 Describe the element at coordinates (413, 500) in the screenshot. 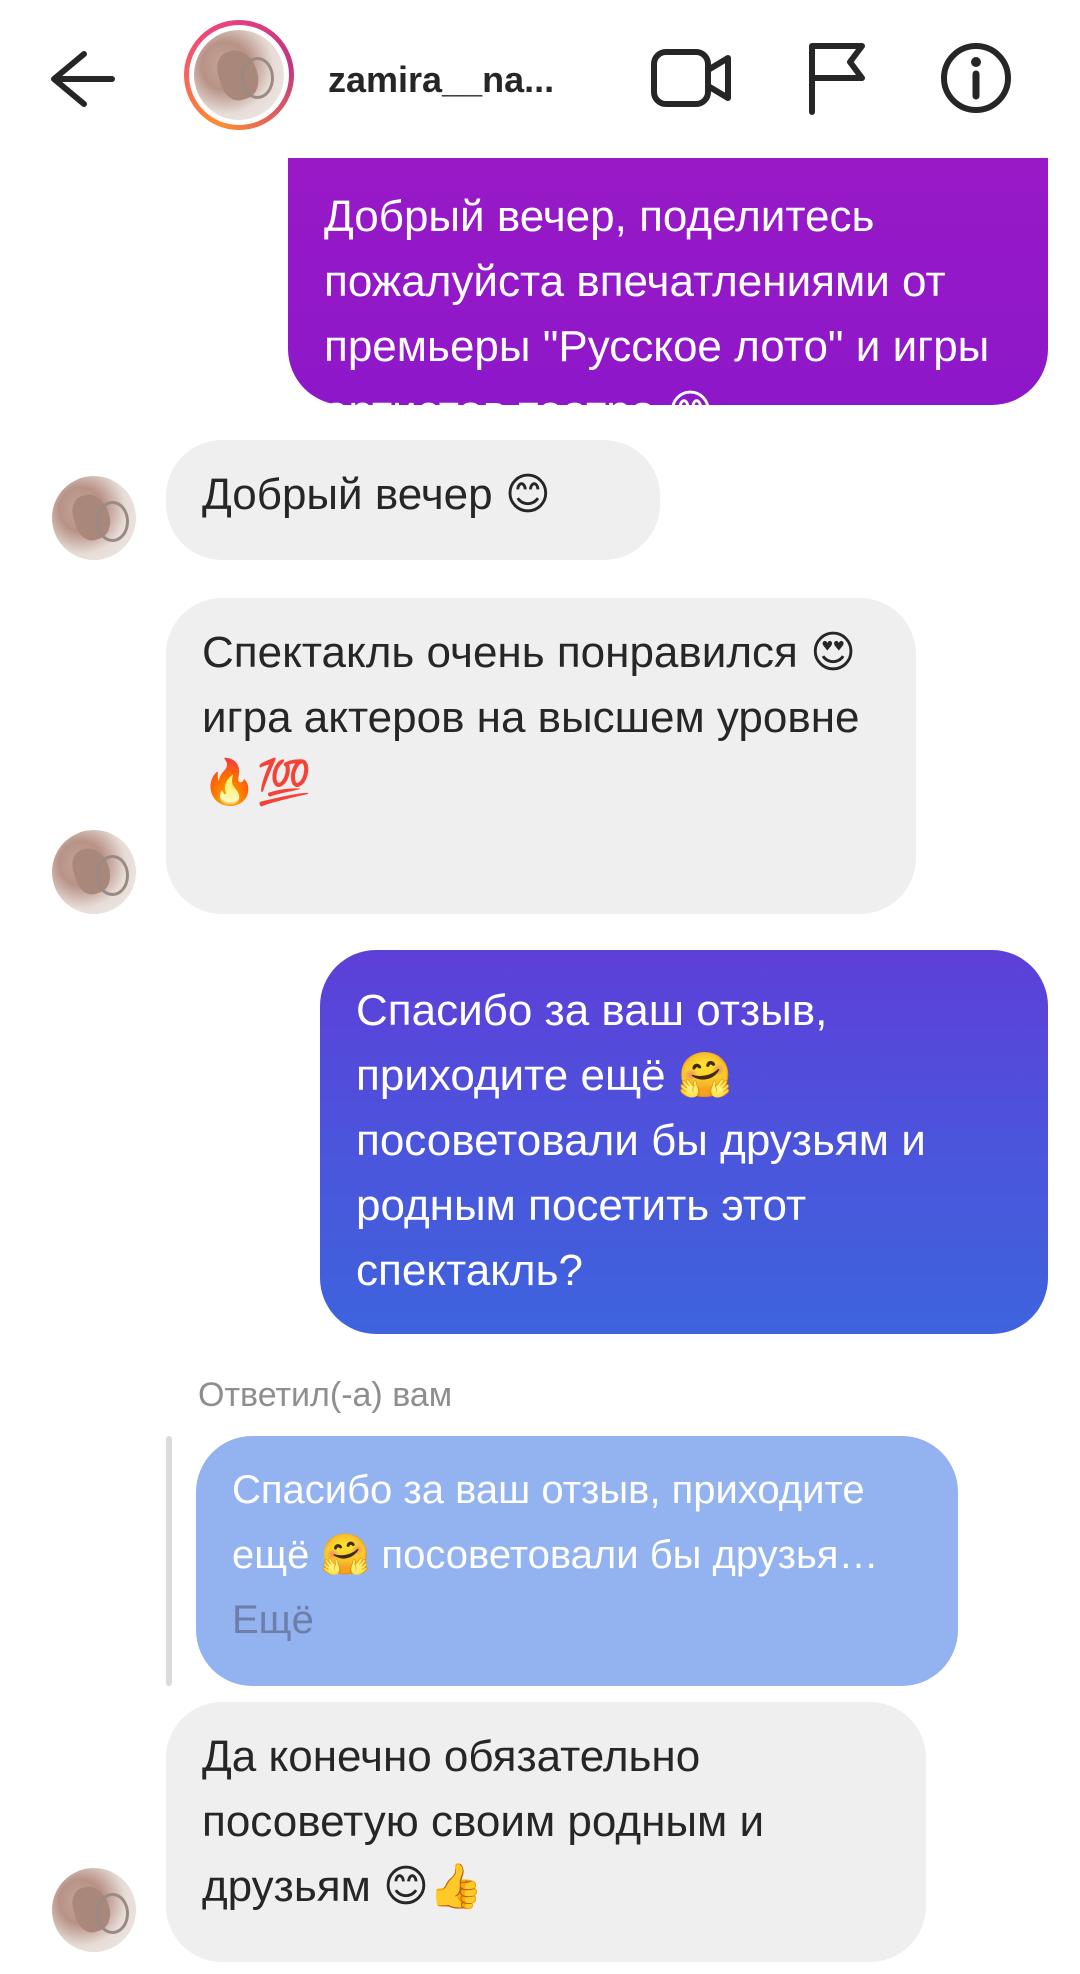

I see `incoming-message: Добрый вечер 😊` at that location.